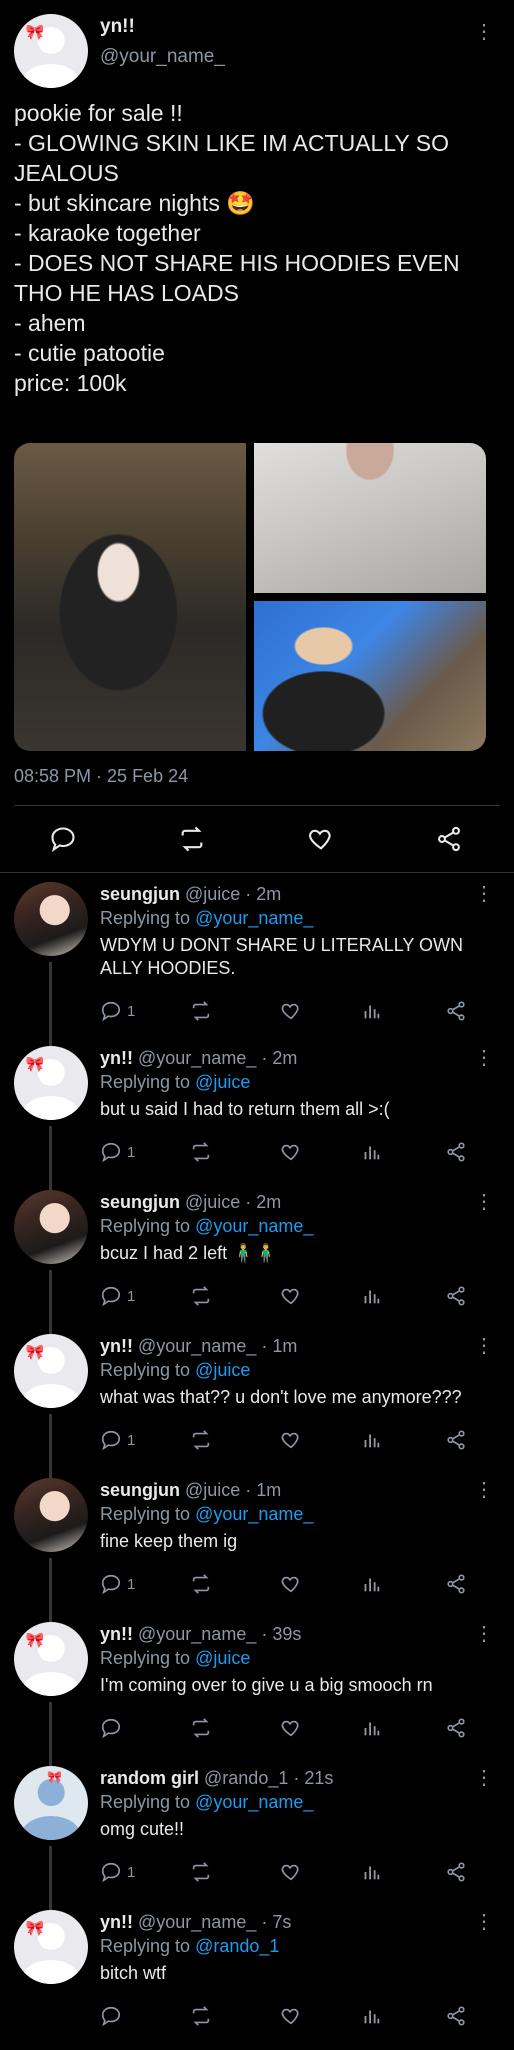  What do you see at coordinates (250, 597) in the screenshot?
I see `media-grid` at bounding box center [250, 597].